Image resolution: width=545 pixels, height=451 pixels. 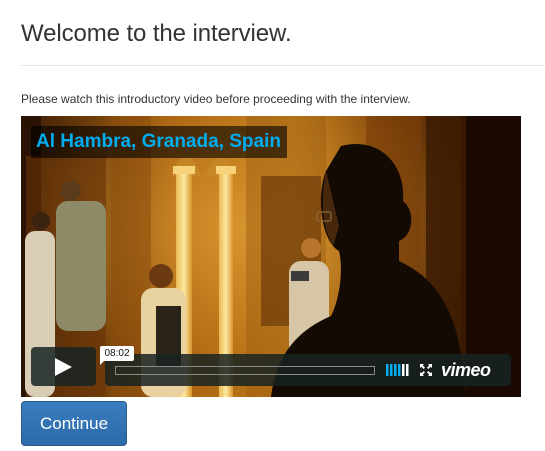 What do you see at coordinates (398, 370) in the screenshot?
I see `volume-icon` at bounding box center [398, 370].